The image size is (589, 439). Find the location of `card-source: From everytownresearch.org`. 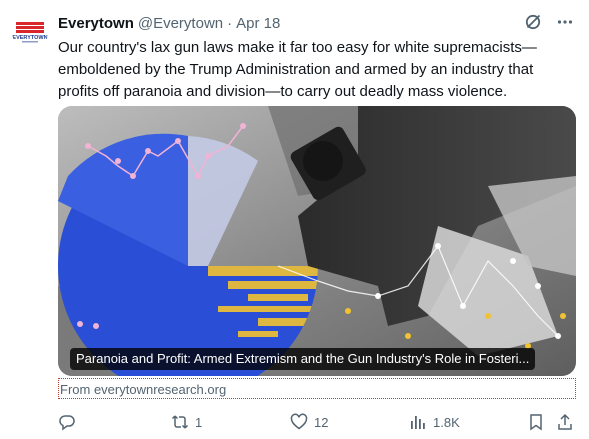

card-source: From everytownresearch.org is located at coordinates (317, 388).